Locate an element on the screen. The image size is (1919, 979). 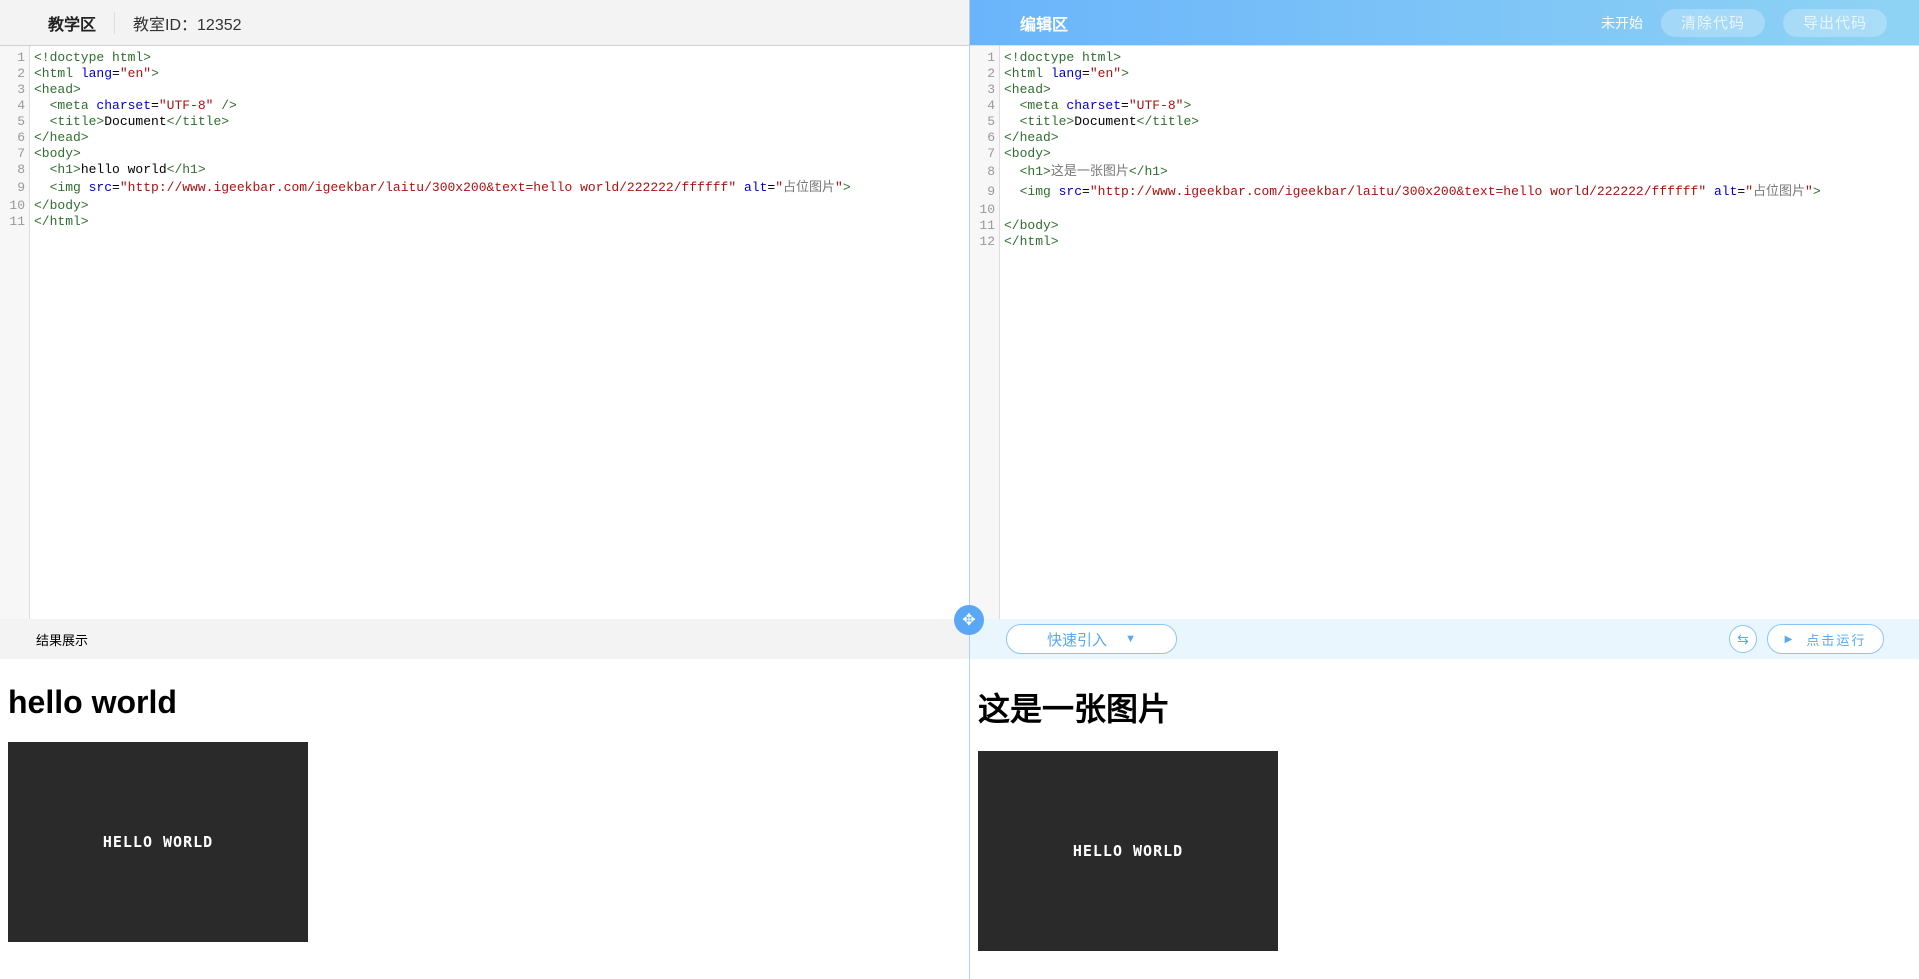
line-number: 3 is located at coordinates (21, 89).